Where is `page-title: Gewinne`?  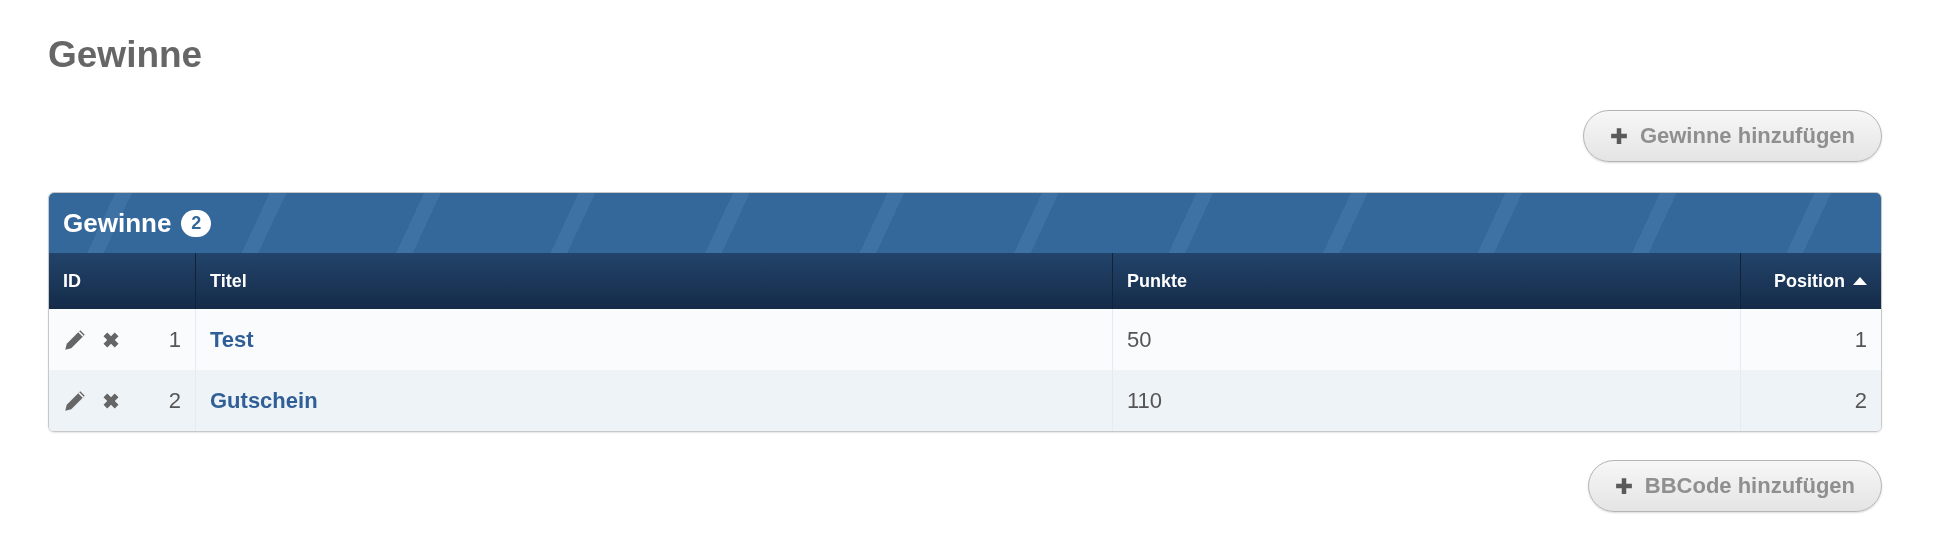
page-title: Gewinne is located at coordinates (126, 55).